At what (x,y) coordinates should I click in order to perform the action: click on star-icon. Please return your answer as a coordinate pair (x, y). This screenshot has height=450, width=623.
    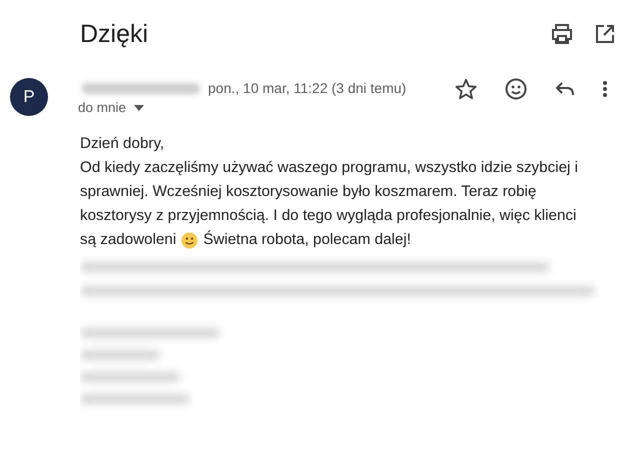
    Looking at the image, I should click on (466, 89).